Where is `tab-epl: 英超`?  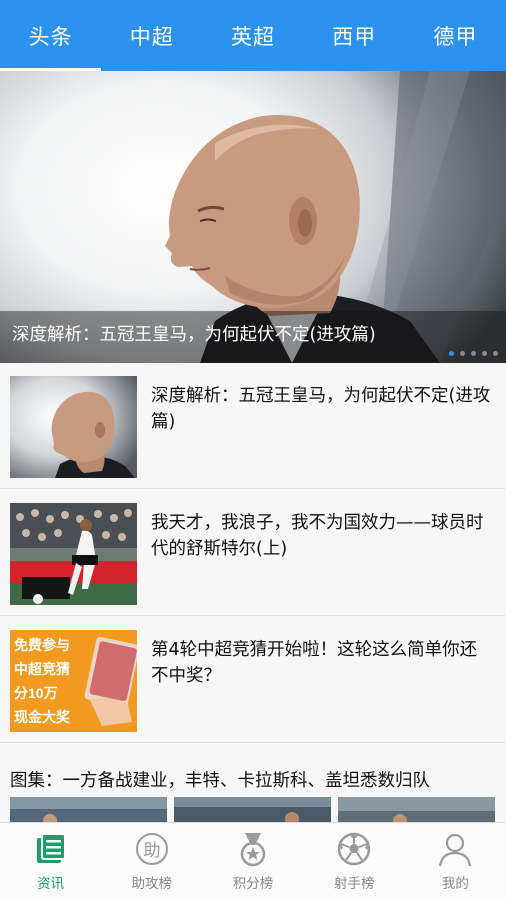 tab-epl: 英超 is located at coordinates (252, 35).